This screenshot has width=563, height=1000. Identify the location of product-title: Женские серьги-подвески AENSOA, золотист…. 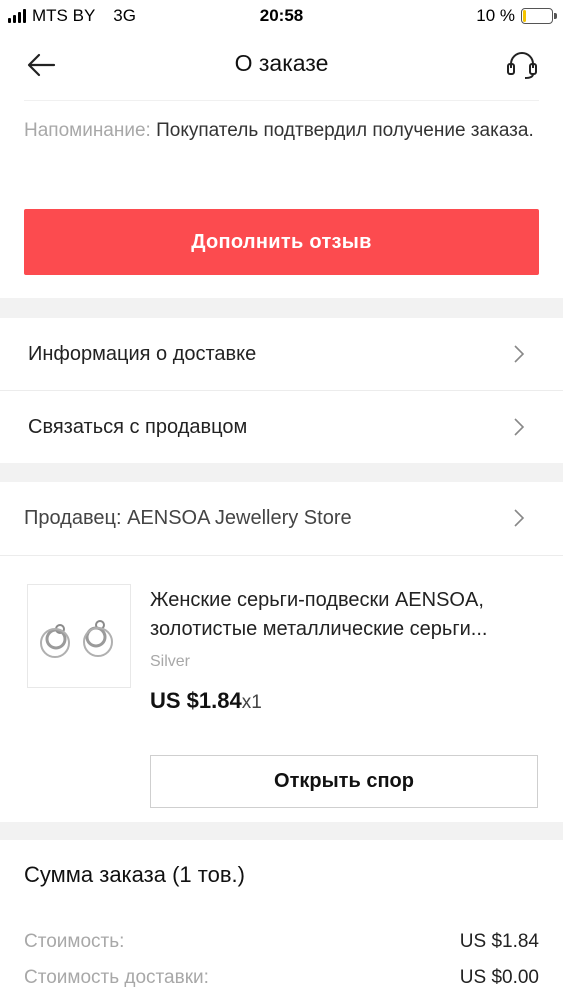
(345, 615).